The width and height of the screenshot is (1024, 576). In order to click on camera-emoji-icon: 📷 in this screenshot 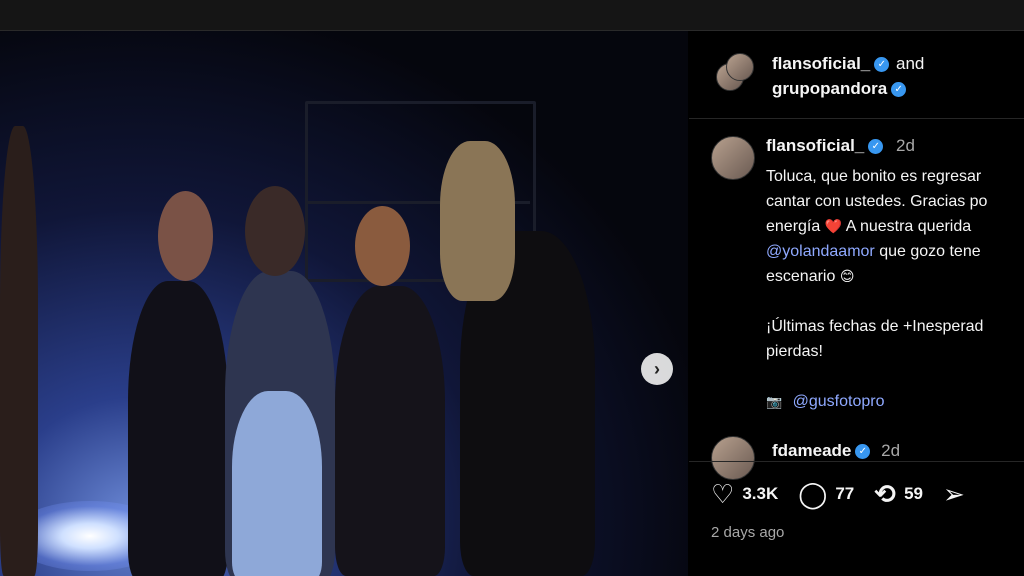, I will do `click(774, 401)`.